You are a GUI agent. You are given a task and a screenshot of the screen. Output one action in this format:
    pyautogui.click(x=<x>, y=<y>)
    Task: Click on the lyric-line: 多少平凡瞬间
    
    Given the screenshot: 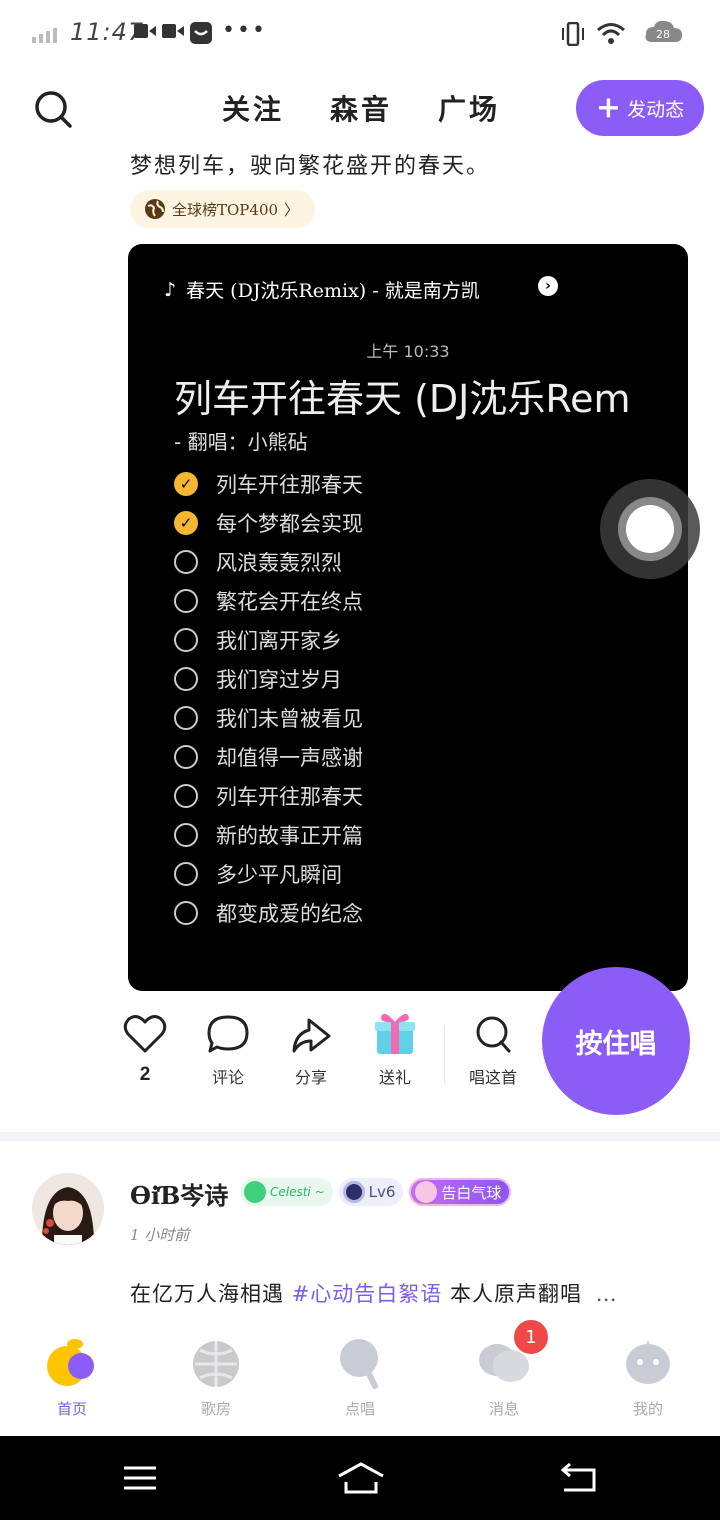 What is the action you would take?
    pyautogui.click(x=268, y=873)
    